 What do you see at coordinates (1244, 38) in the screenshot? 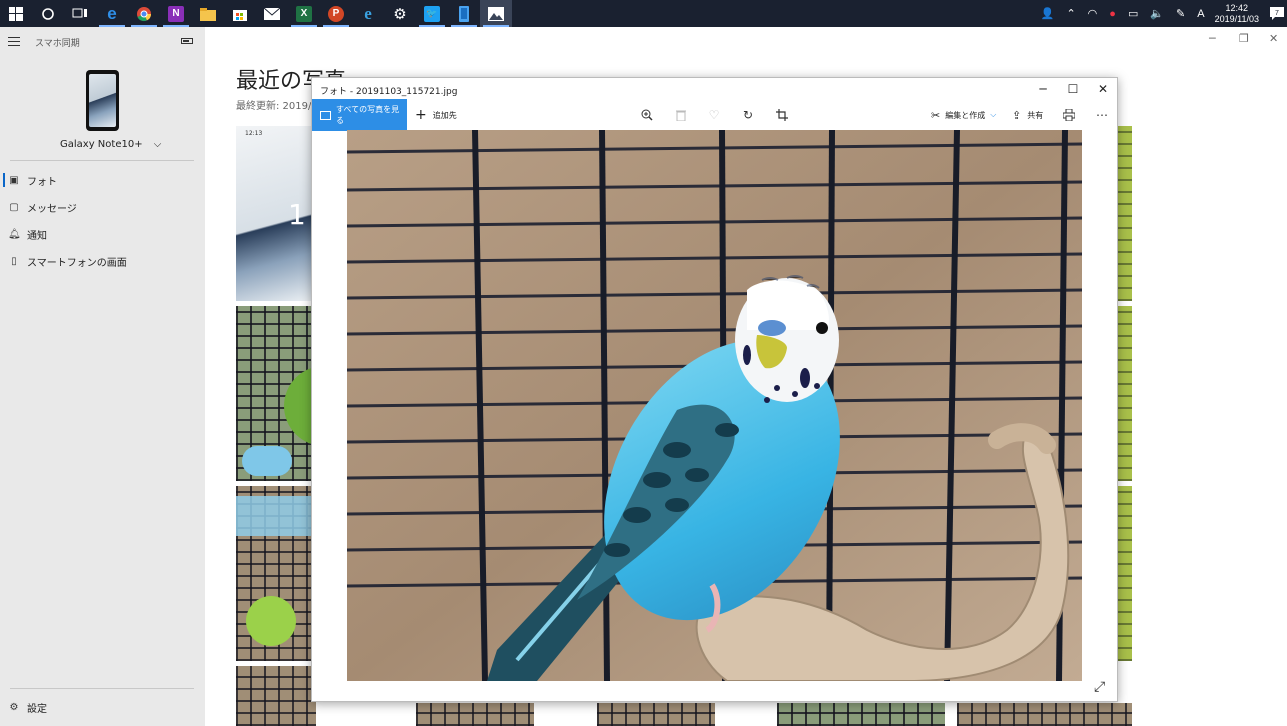
I see `maximize-button: ❐` at bounding box center [1244, 38].